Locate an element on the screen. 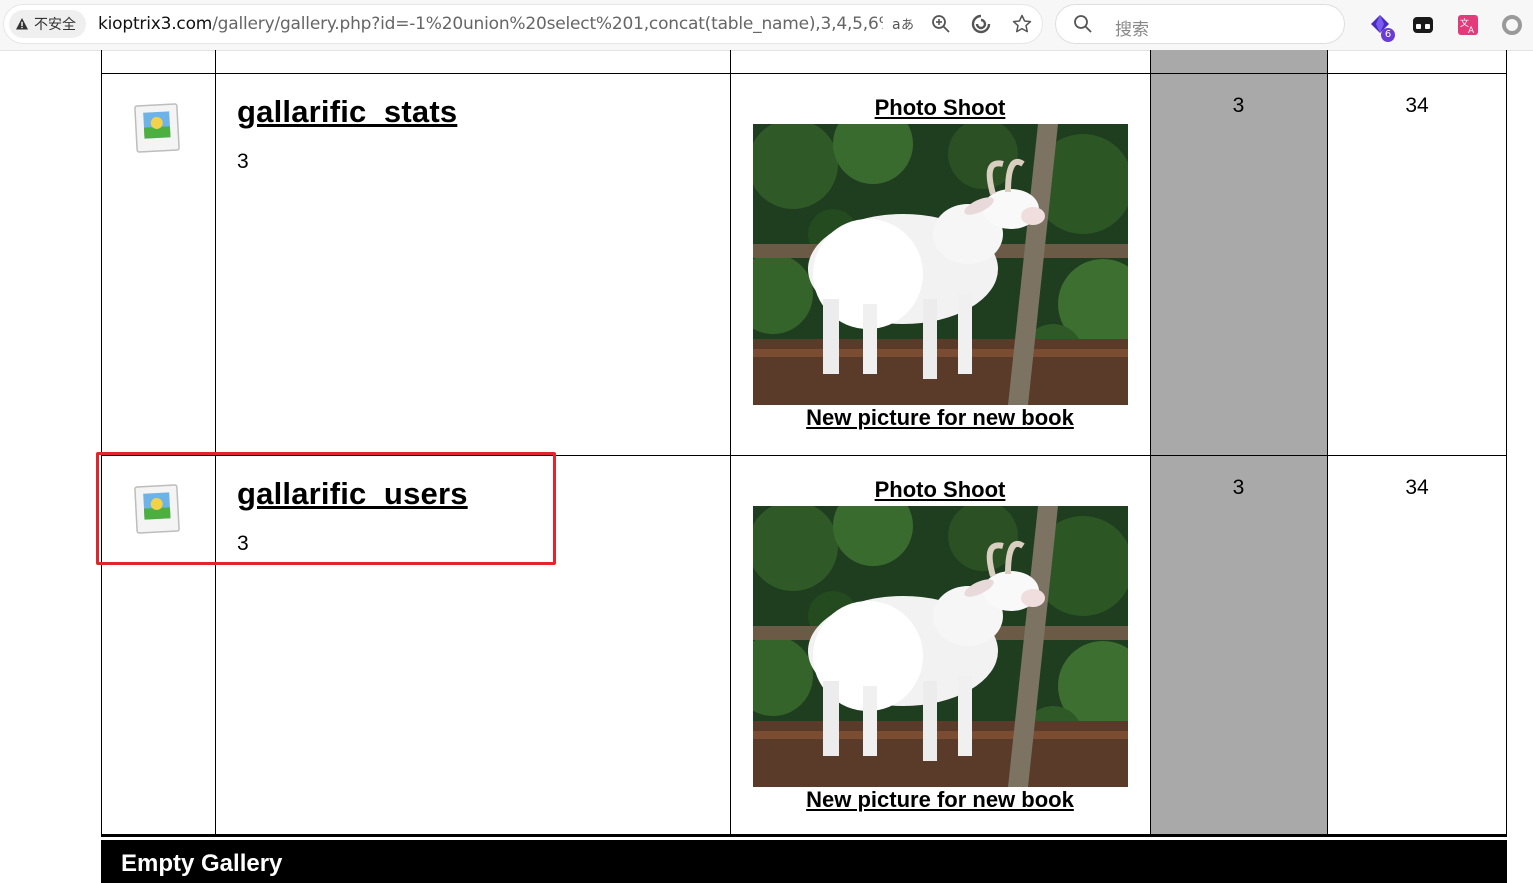  refresh-site-icon is located at coordinates (981, 24).